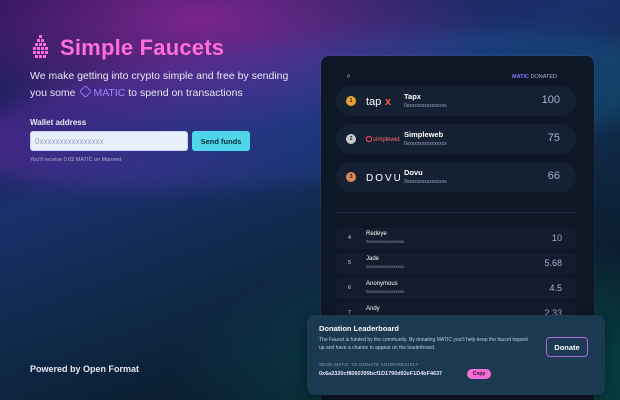 The image size is (620, 400). I want to click on column-donated-label: DONATED, so click(544, 77).